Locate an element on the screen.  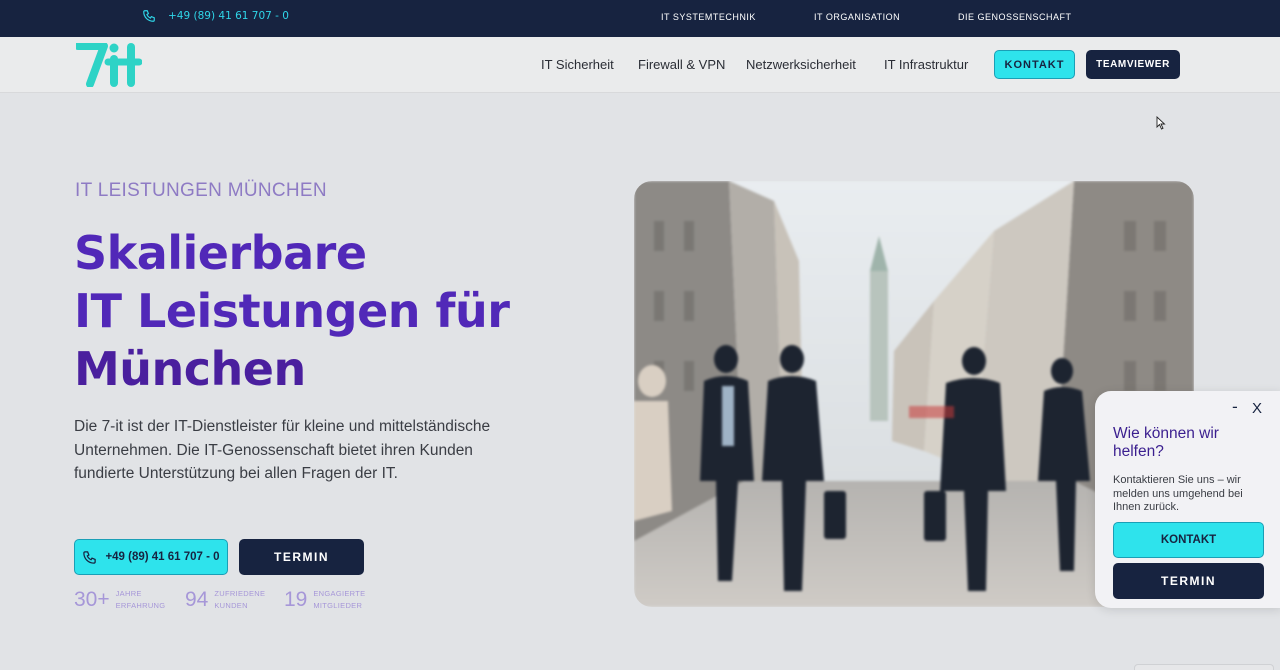
stat-label: JAHRE ERFAHRUNG is located at coordinates (140, 599).